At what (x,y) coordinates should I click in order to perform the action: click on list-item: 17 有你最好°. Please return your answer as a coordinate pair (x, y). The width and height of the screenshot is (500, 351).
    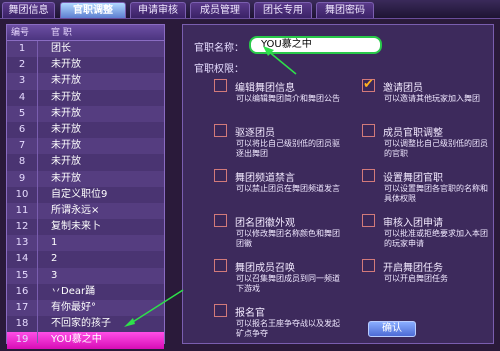
    Looking at the image, I should click on (85, 308).